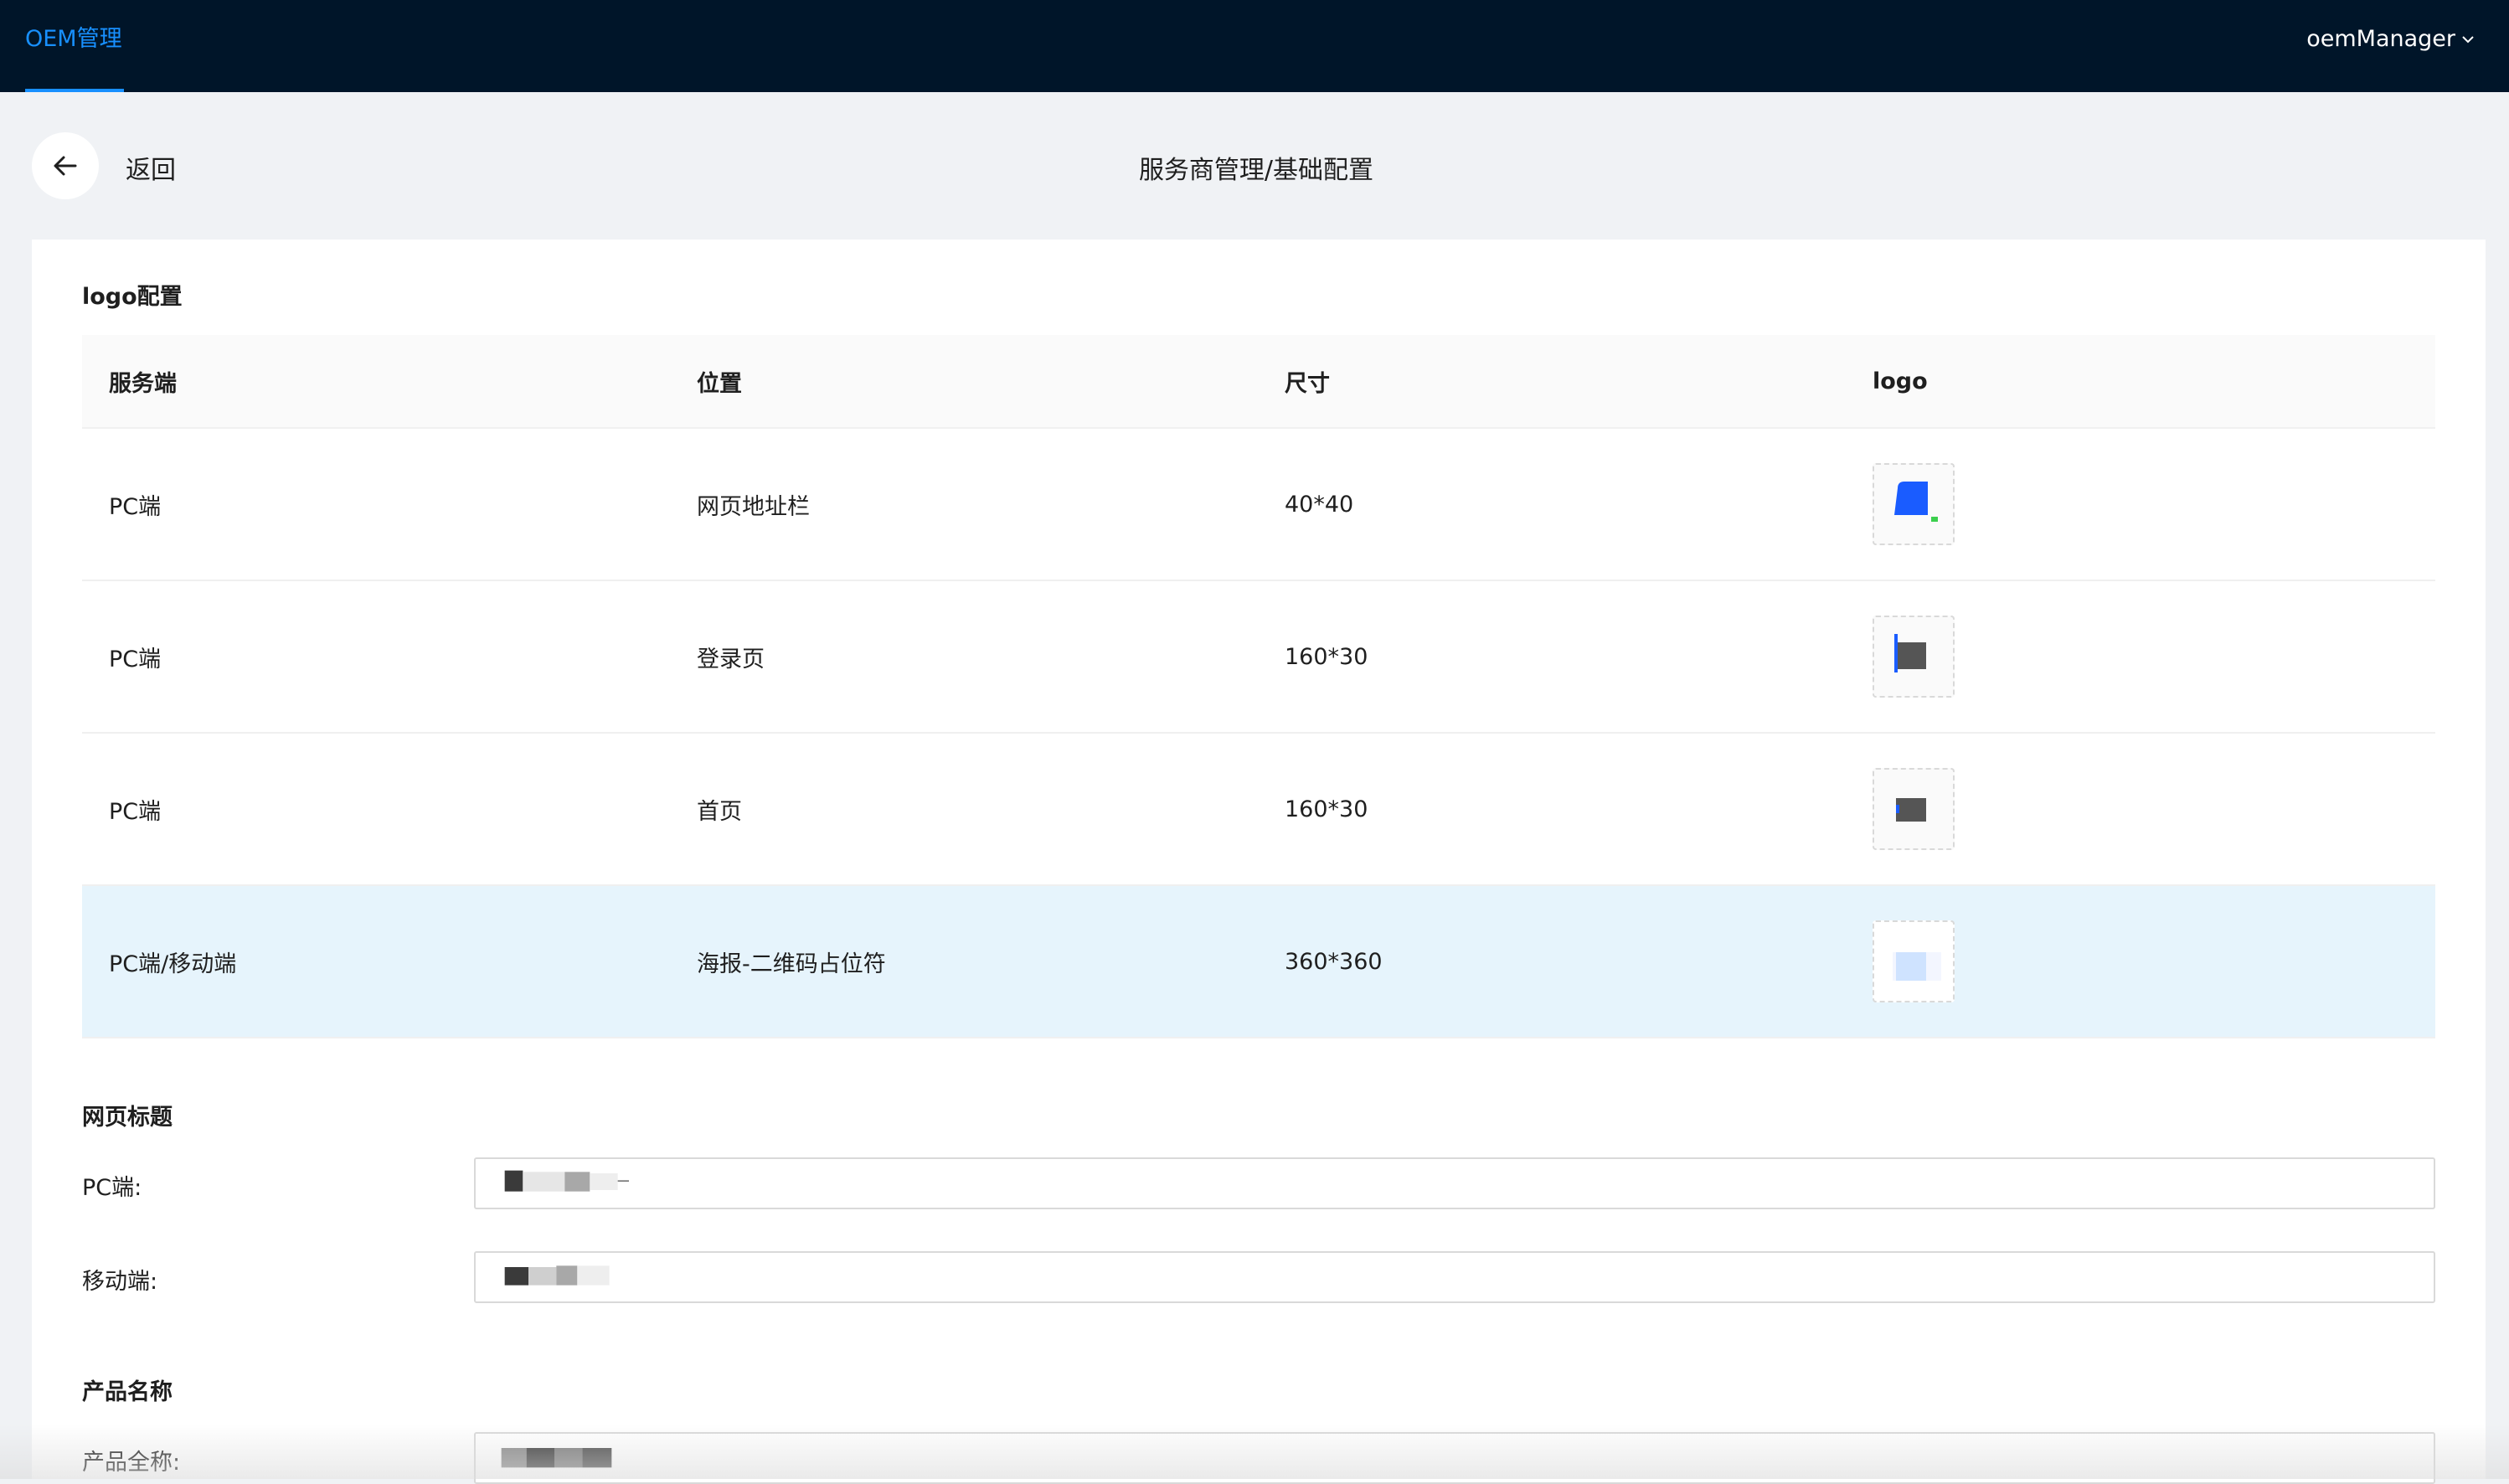 The image size is (2509, 1484). I want to click on column-header-client: 服务端, so click(143, 383).